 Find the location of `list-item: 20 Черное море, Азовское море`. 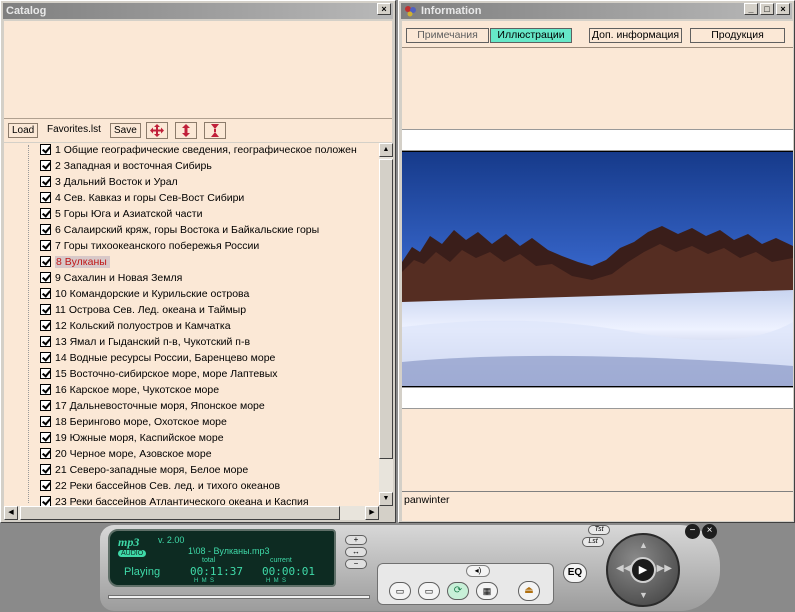

list-item: 20 Черное море, Азовское море is located at coordinates (126, 454).